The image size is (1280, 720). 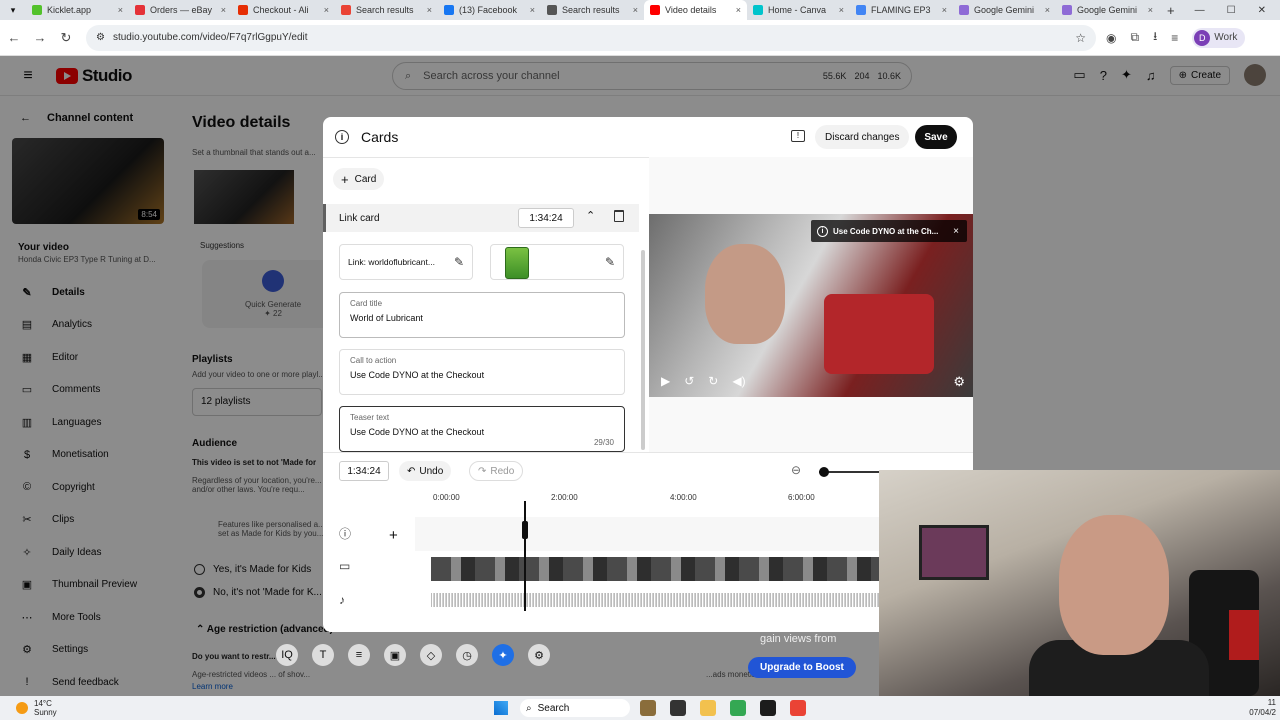 I want to click on browser-tab: Orders — eBay ×, so click(x=180, y=10).